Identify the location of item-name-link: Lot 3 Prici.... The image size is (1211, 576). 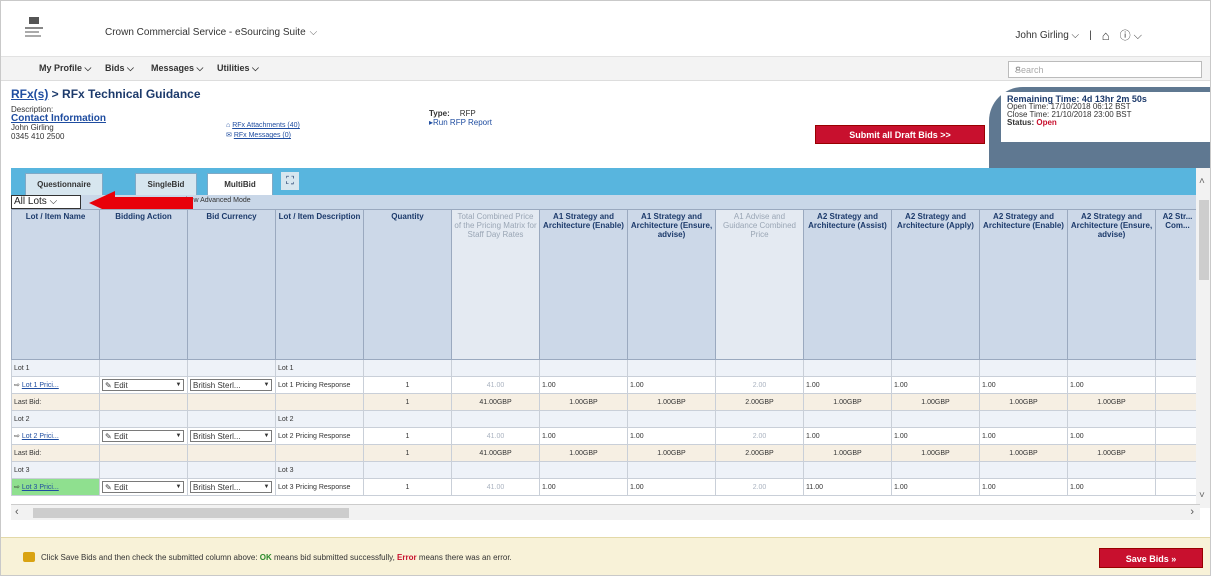
(40, 487).